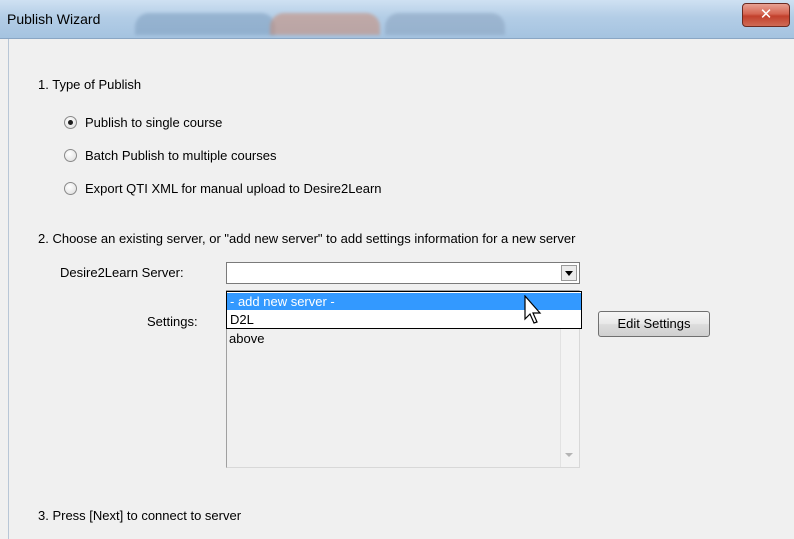 The image size is (794, 539). What do you see at coordinates (172, 321) in the screenshot?
I see `settings-label: Settings:` at bounding box center [172, 321].